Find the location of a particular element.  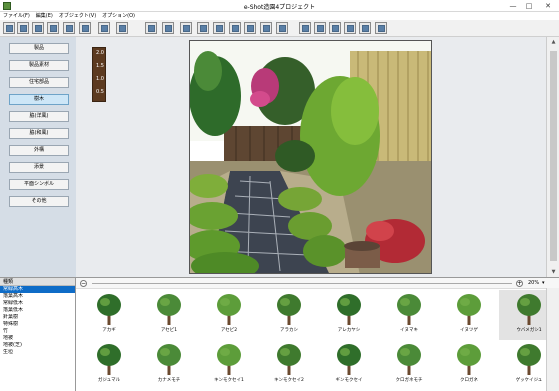

zoom-slider is located at coordinates (302, 283).